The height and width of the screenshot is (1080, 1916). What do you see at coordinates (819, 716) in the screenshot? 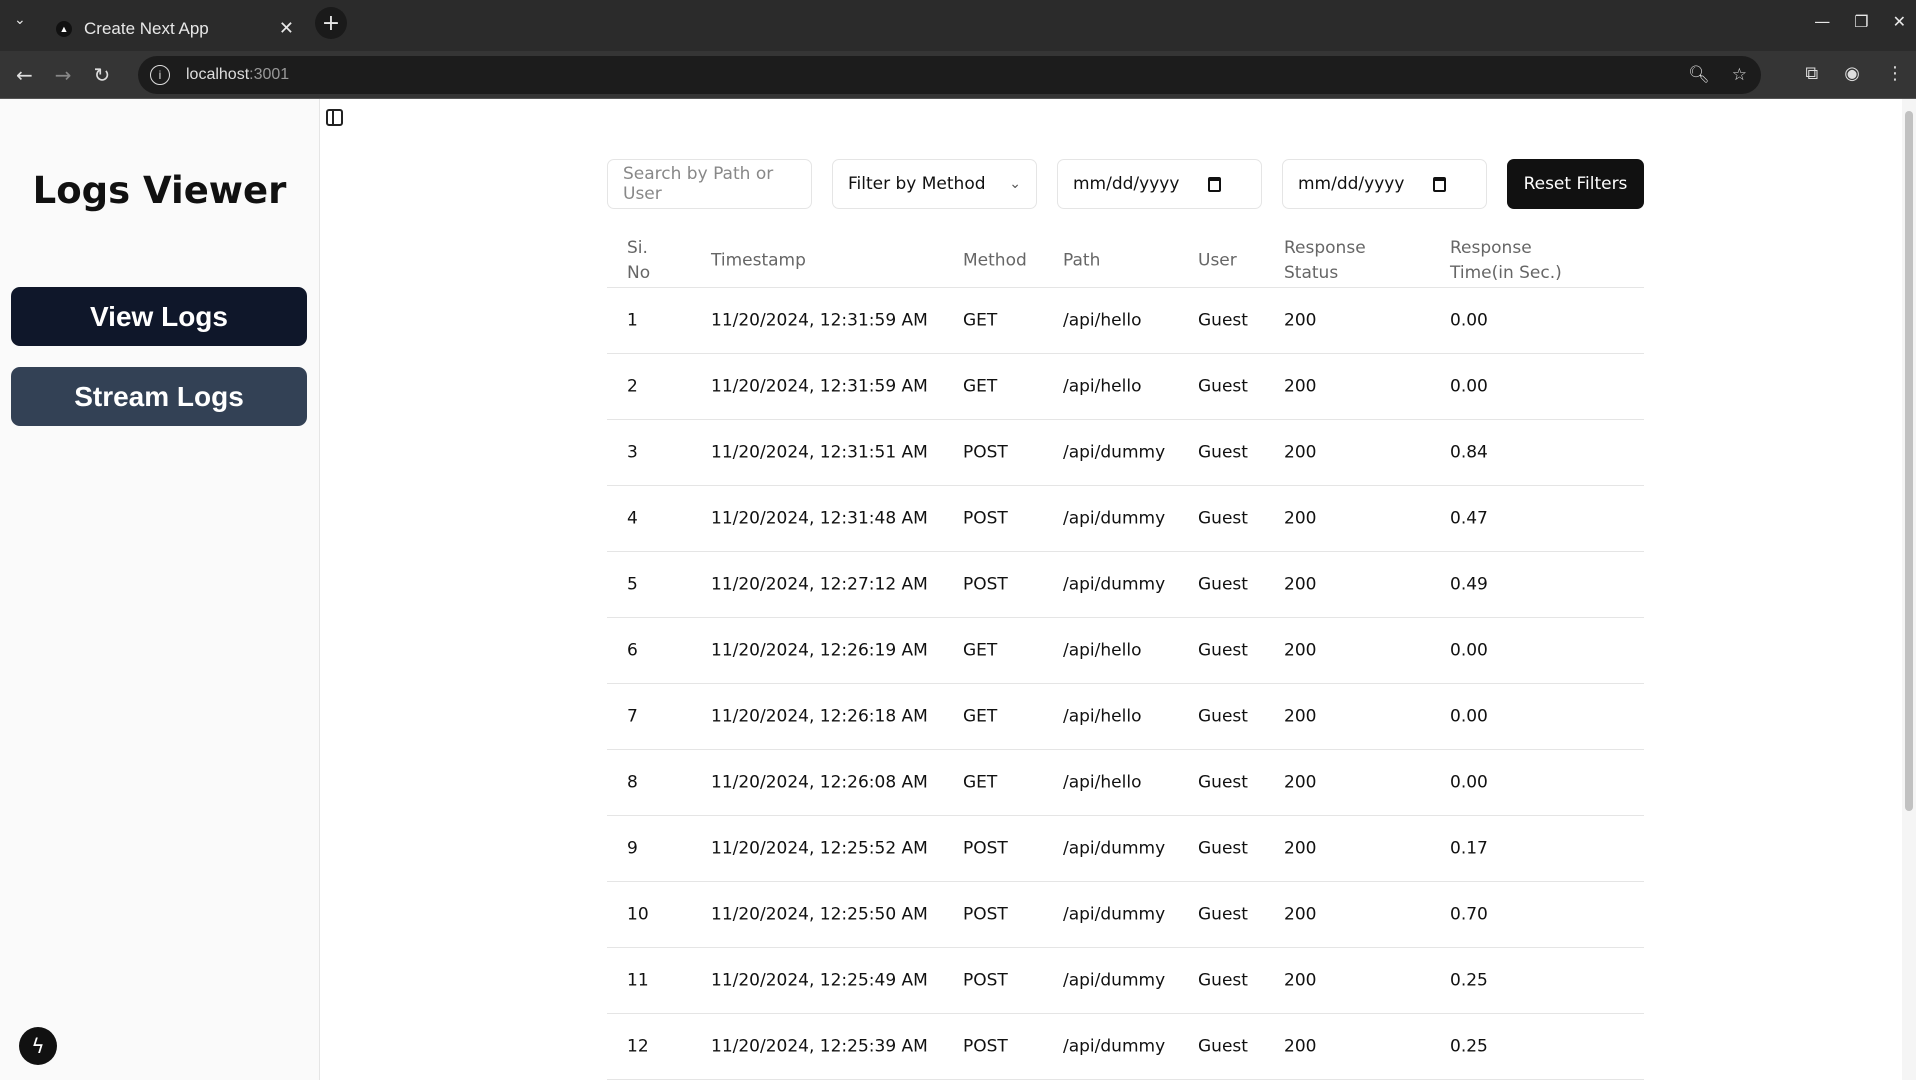
I see `table-cell: 11/20/2024, 12:26:18 AM` at bounding box center [819, 716].